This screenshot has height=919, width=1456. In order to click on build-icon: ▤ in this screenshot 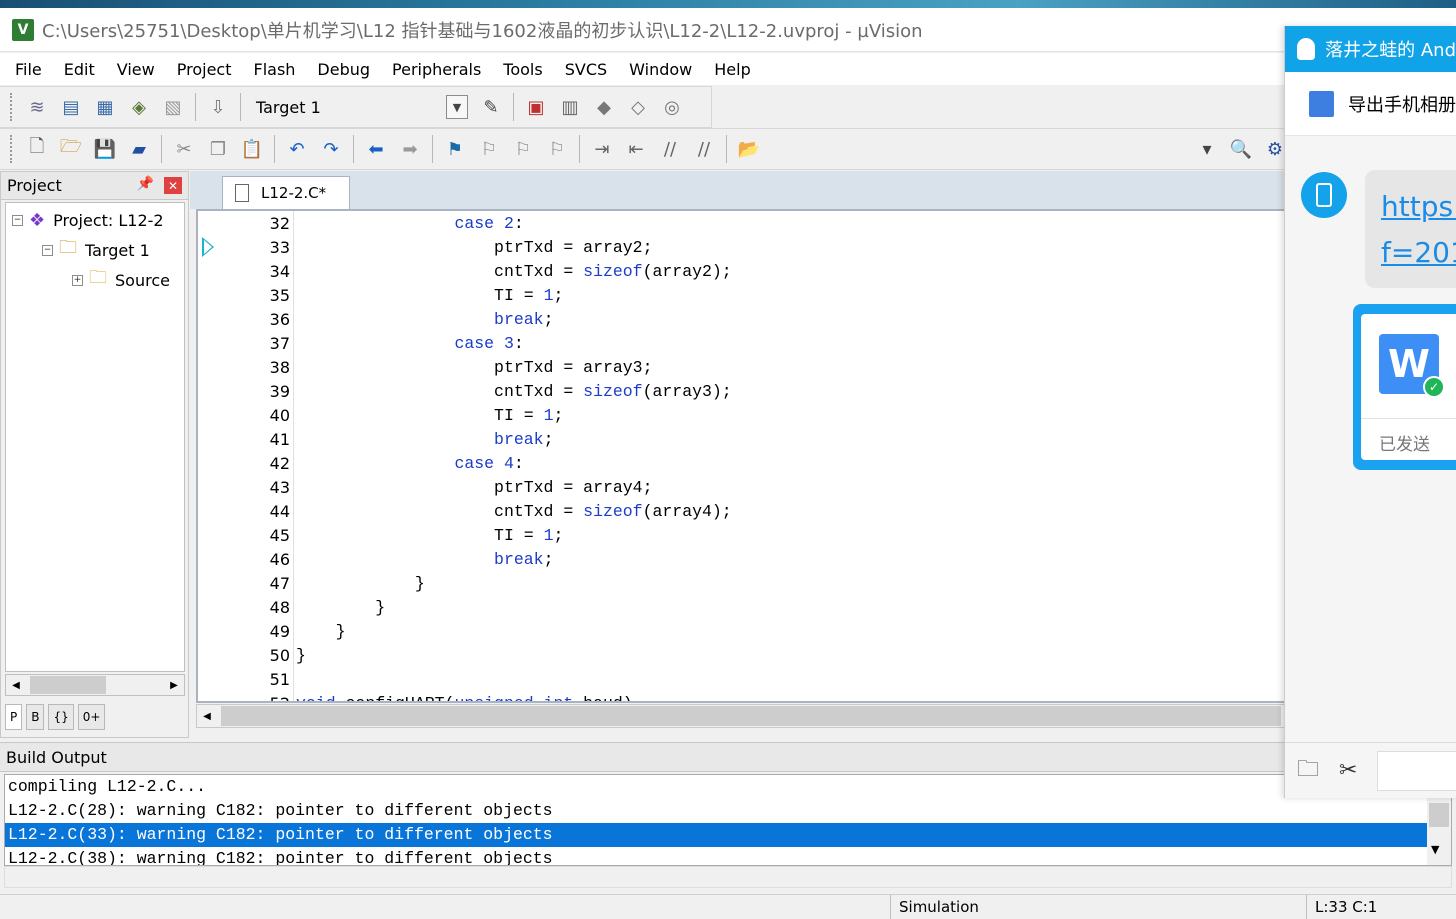, I will do `click(71, 107)`.